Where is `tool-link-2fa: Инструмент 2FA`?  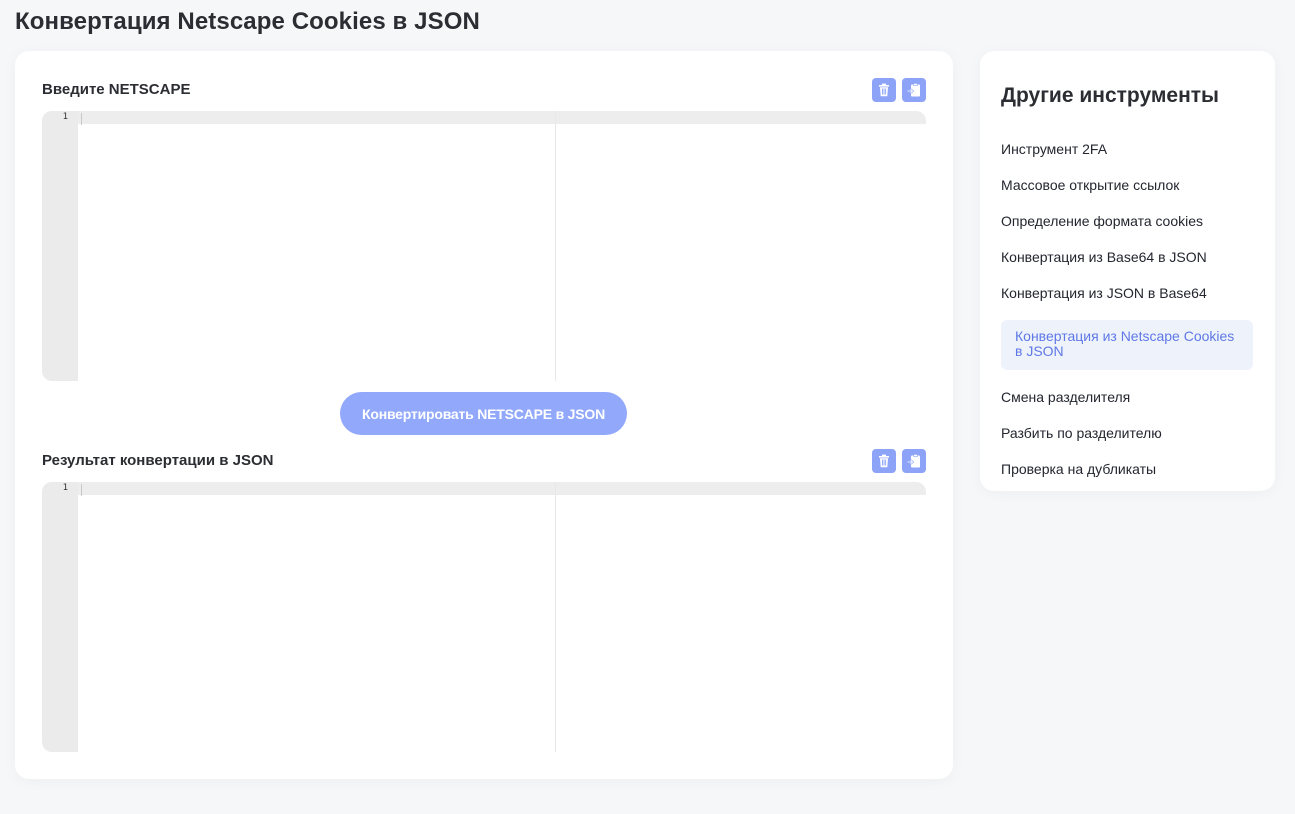
tool-link-2fa: Инструмент 2FA is located at coordinates (1127, 158).